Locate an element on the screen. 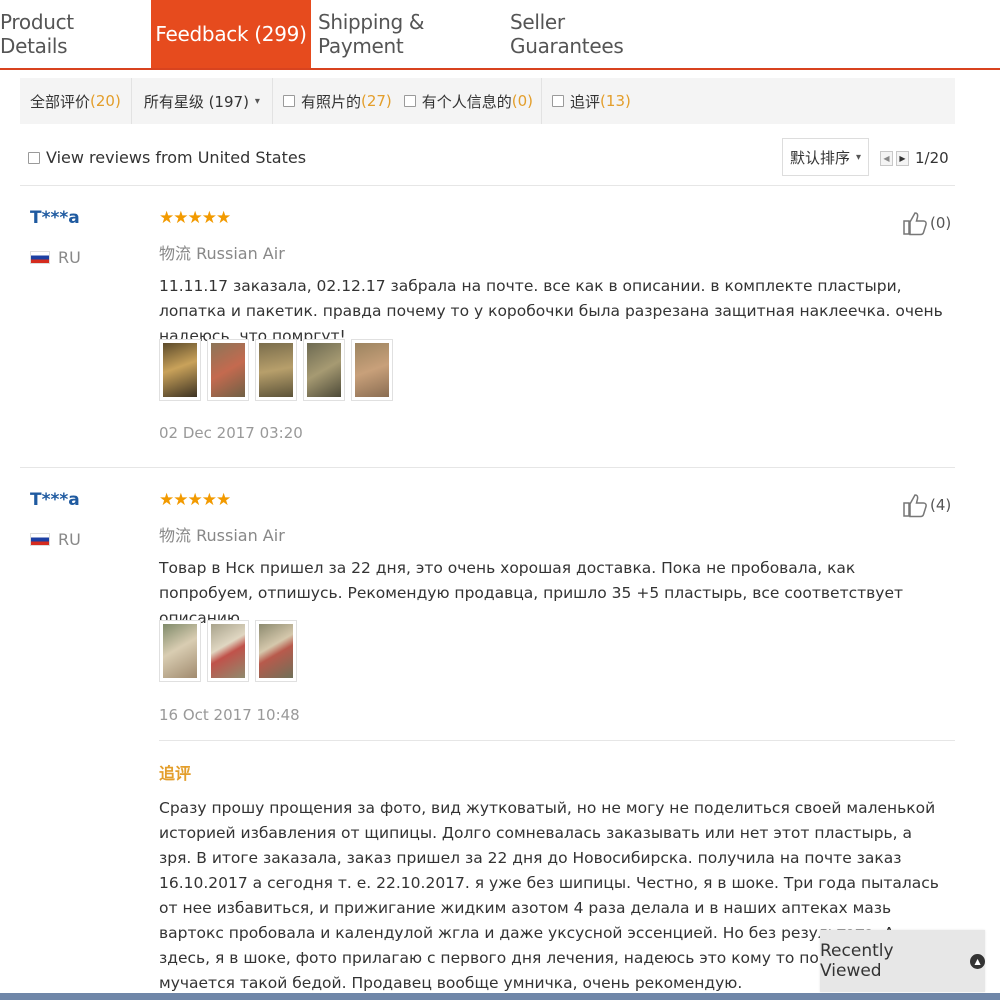 The width and height of the screenshot is (1000, 1000). sort-label: 默认排序 is located at coordinates (819, 157).